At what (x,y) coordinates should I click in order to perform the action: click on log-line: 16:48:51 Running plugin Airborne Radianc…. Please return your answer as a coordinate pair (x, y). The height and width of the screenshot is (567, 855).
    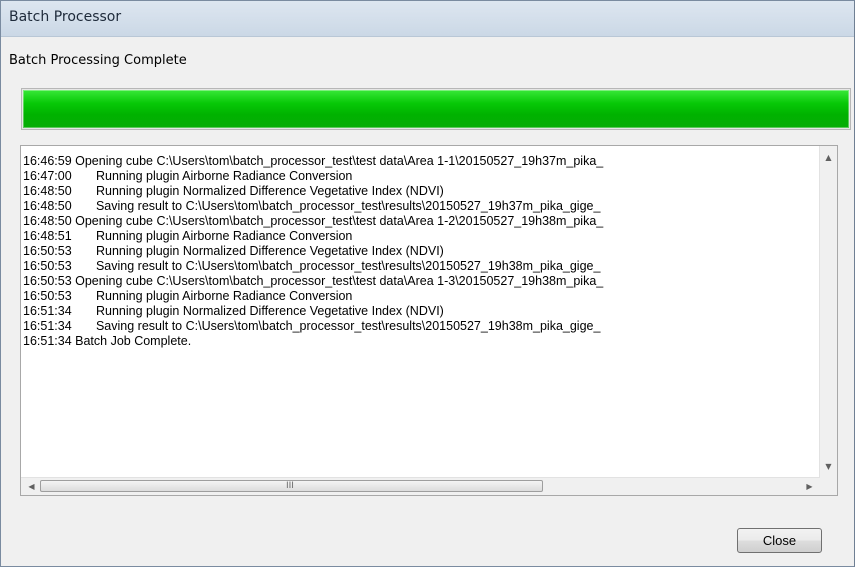
    Looking at the image, I should click on (188, 236).